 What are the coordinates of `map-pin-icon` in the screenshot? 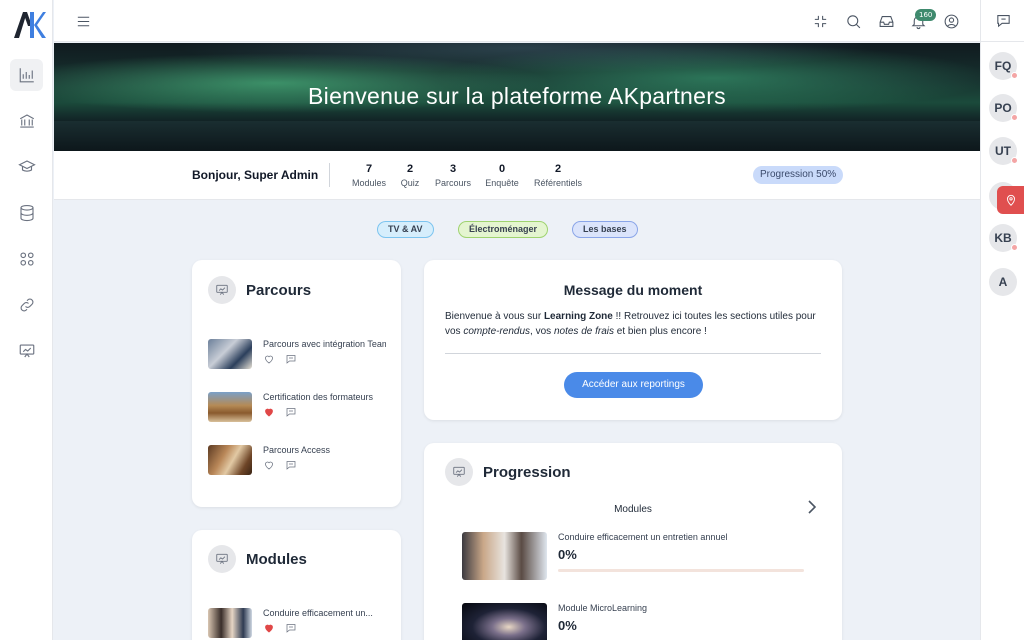 It's located at (1010, 200).